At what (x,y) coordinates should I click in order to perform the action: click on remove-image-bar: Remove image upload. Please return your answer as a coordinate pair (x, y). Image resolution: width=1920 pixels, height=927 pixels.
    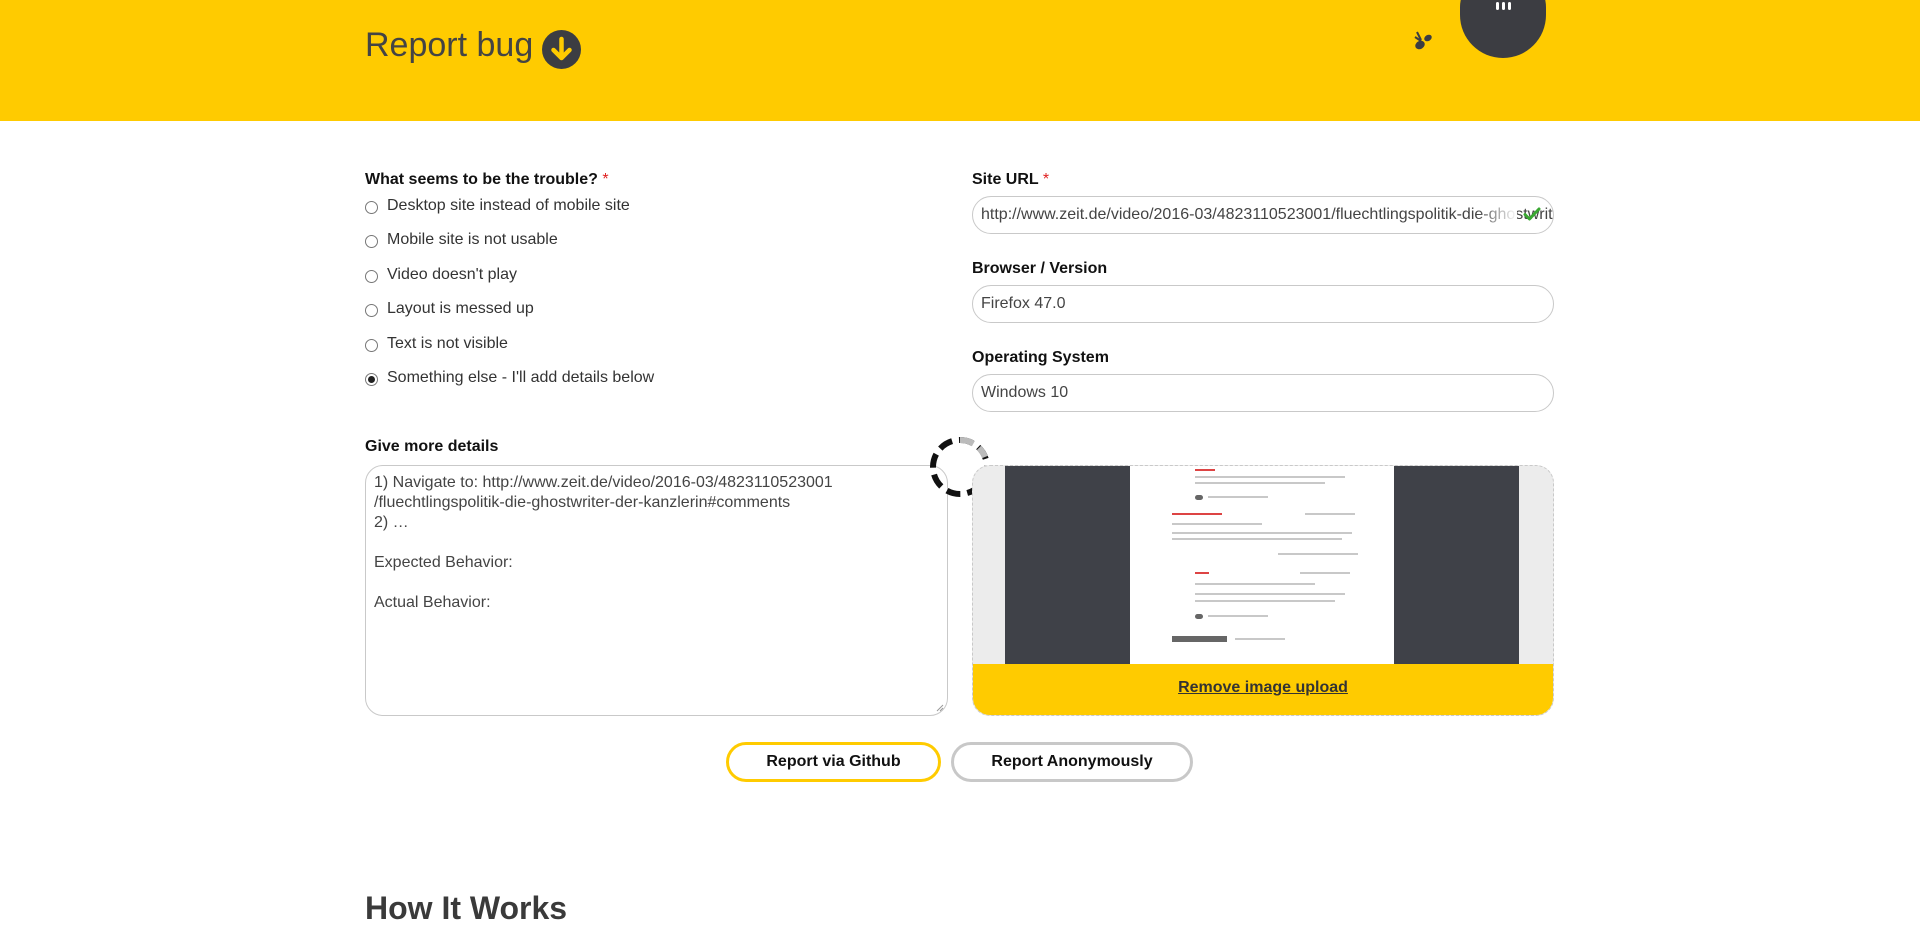
    Looking at the image, I should click on (1263, 689).